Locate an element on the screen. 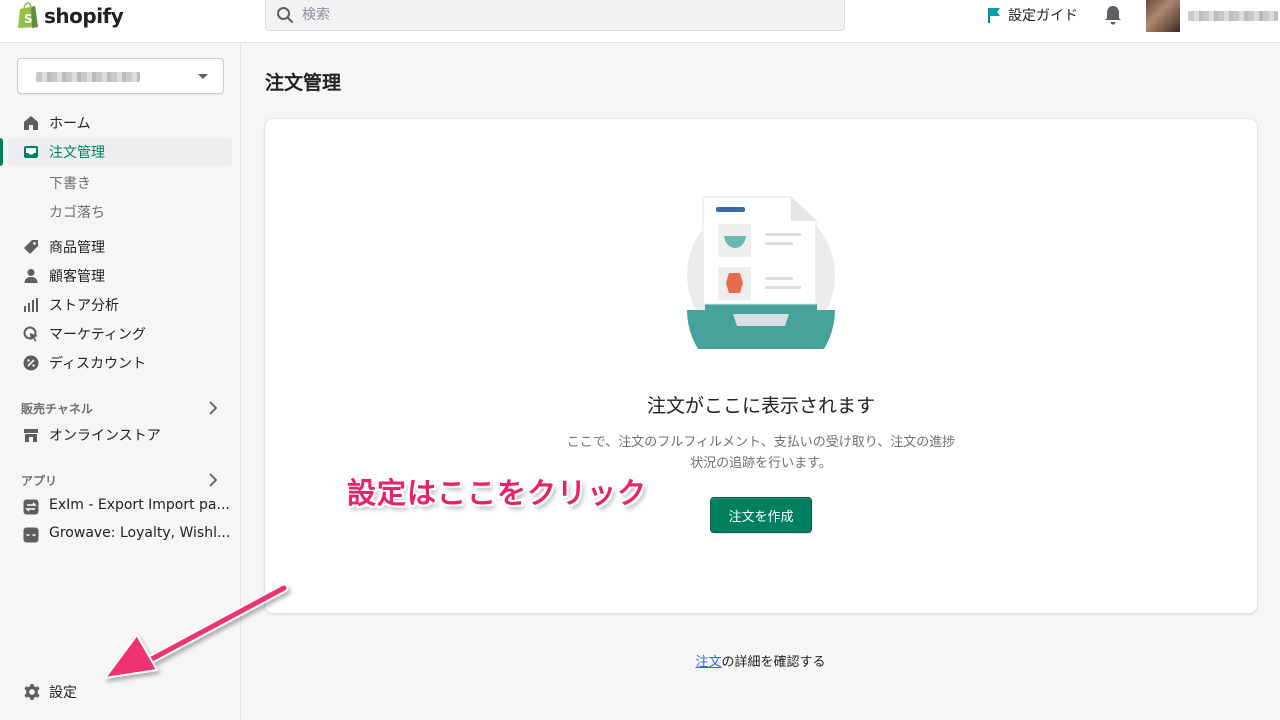 This screenshot has width=1280, height=720. orders-inbox-icon is located at coordinates (31, 152).